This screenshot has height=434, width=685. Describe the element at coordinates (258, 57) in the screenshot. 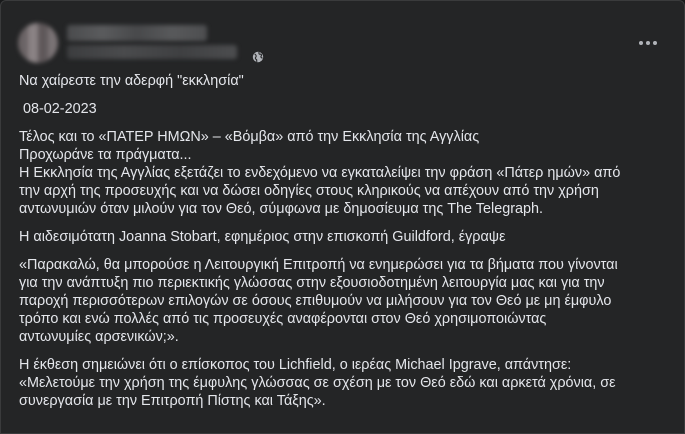

I see `globe-icon` at that location.